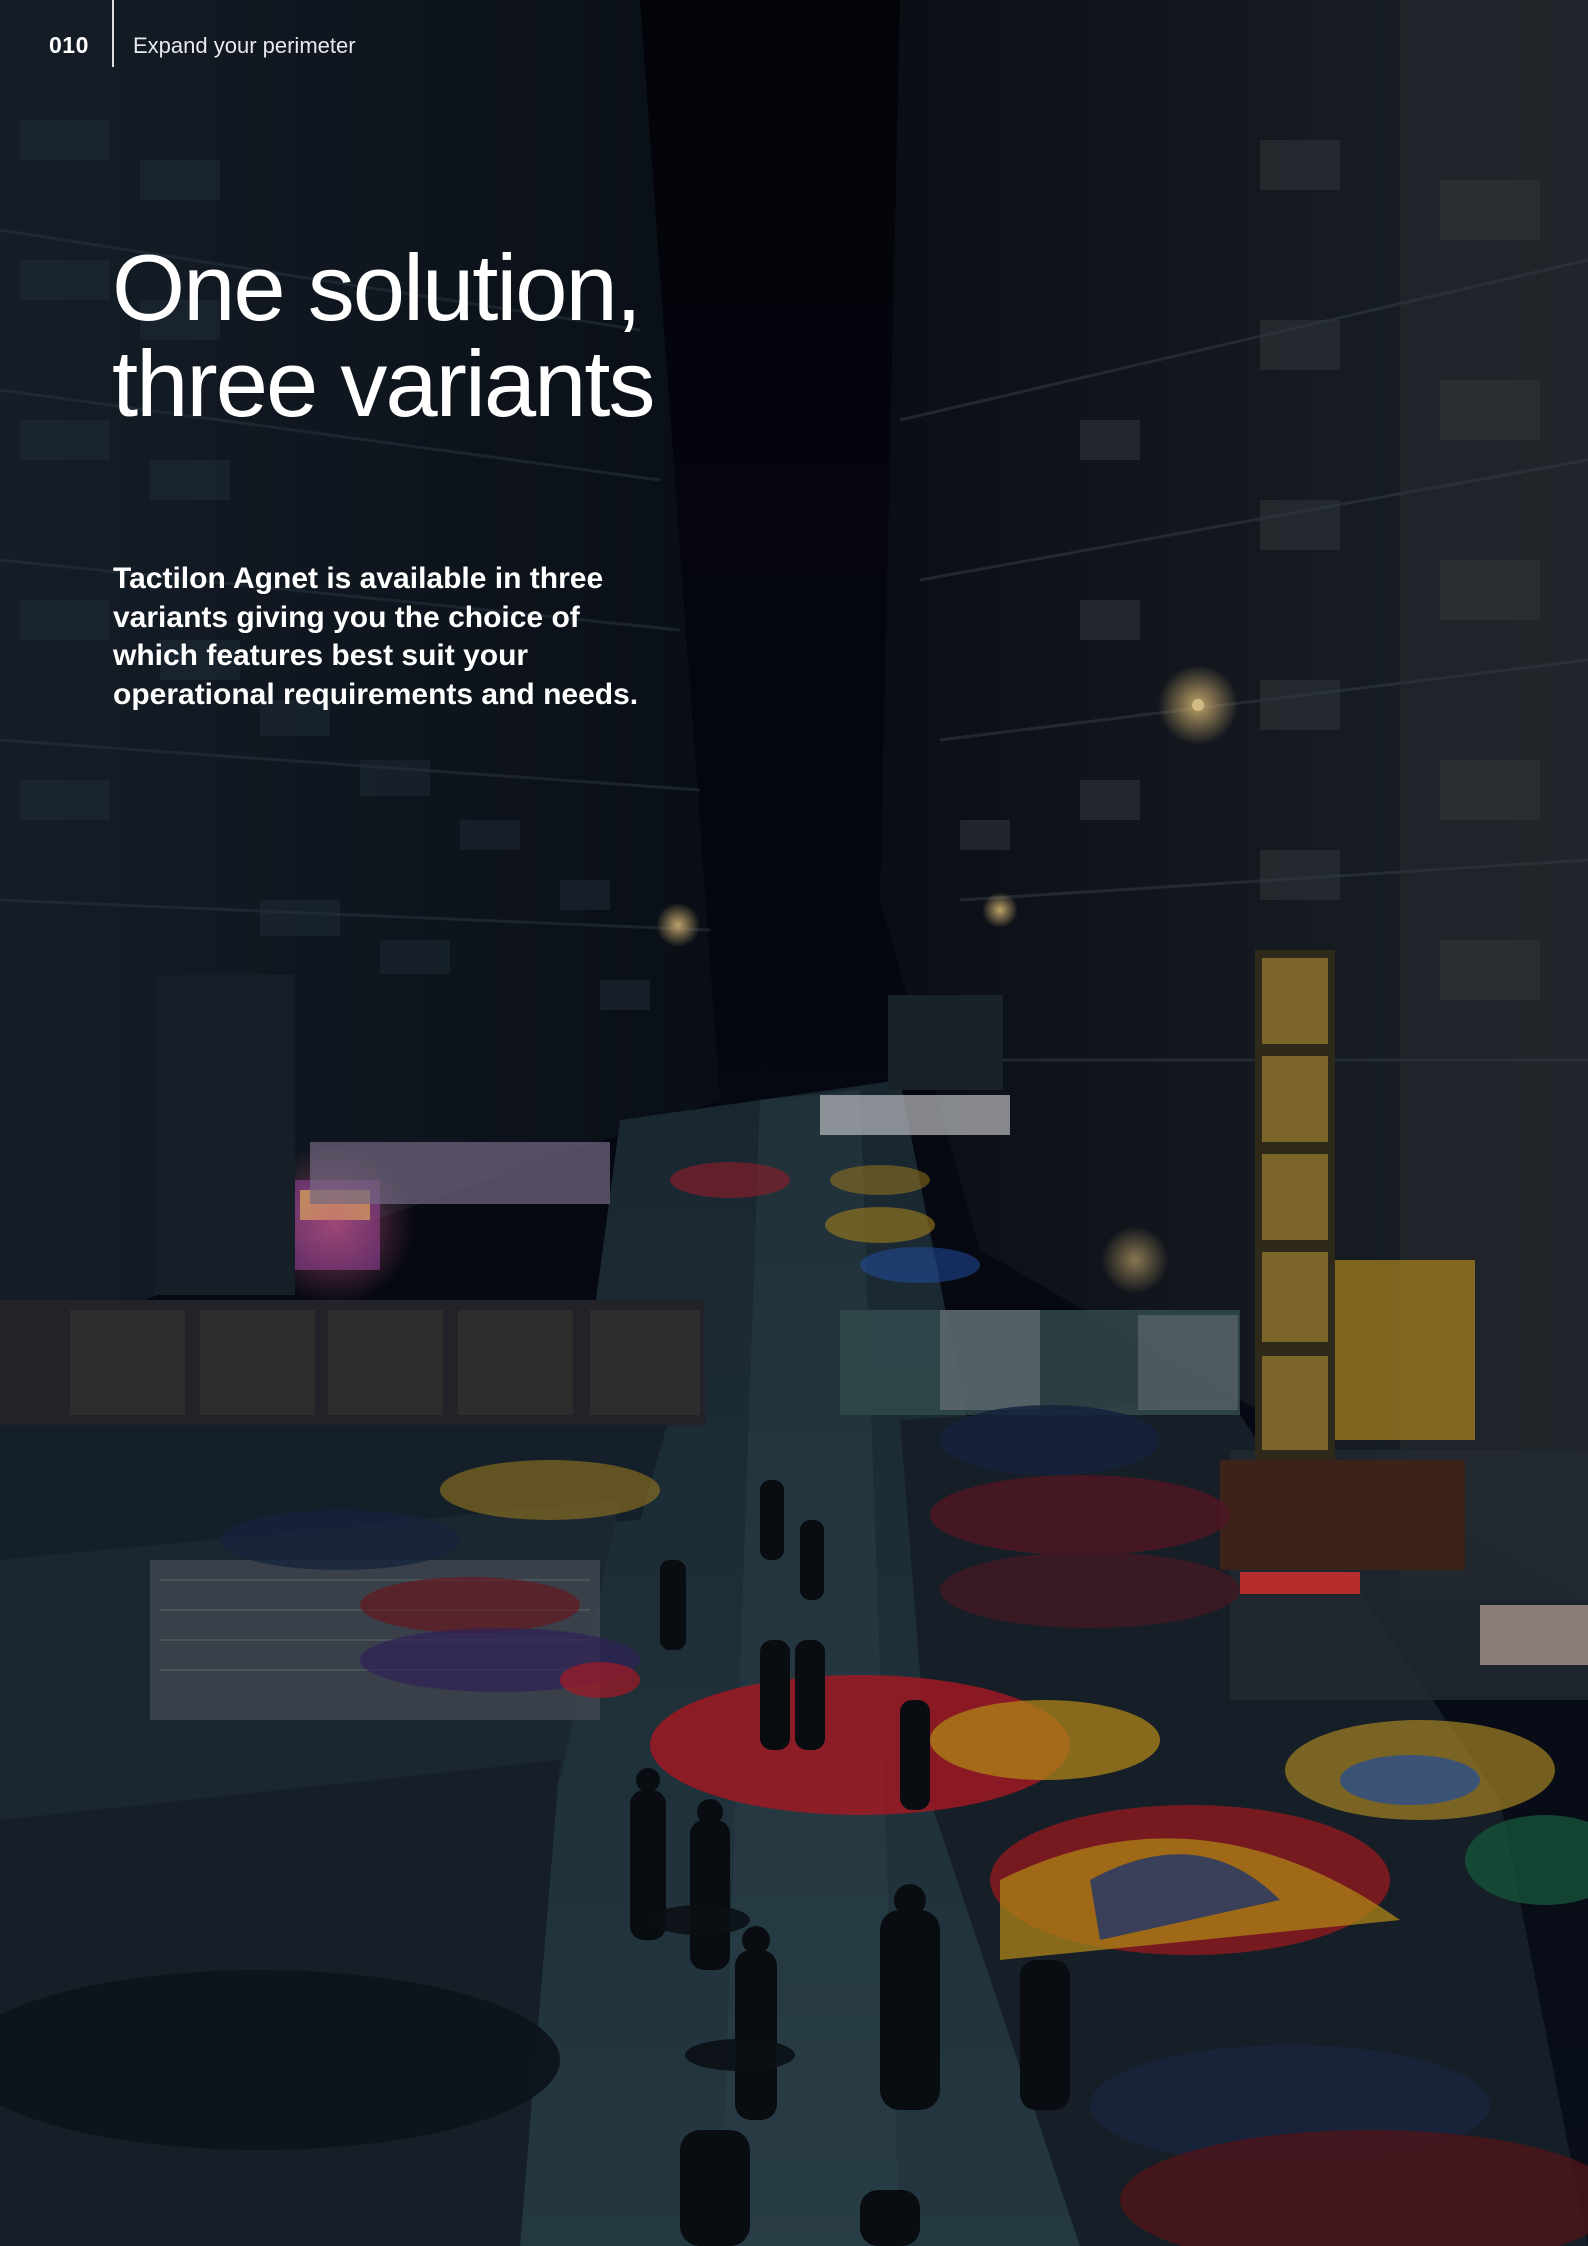  I want to click on headline-line-1: One solution,, so click(377, 287).